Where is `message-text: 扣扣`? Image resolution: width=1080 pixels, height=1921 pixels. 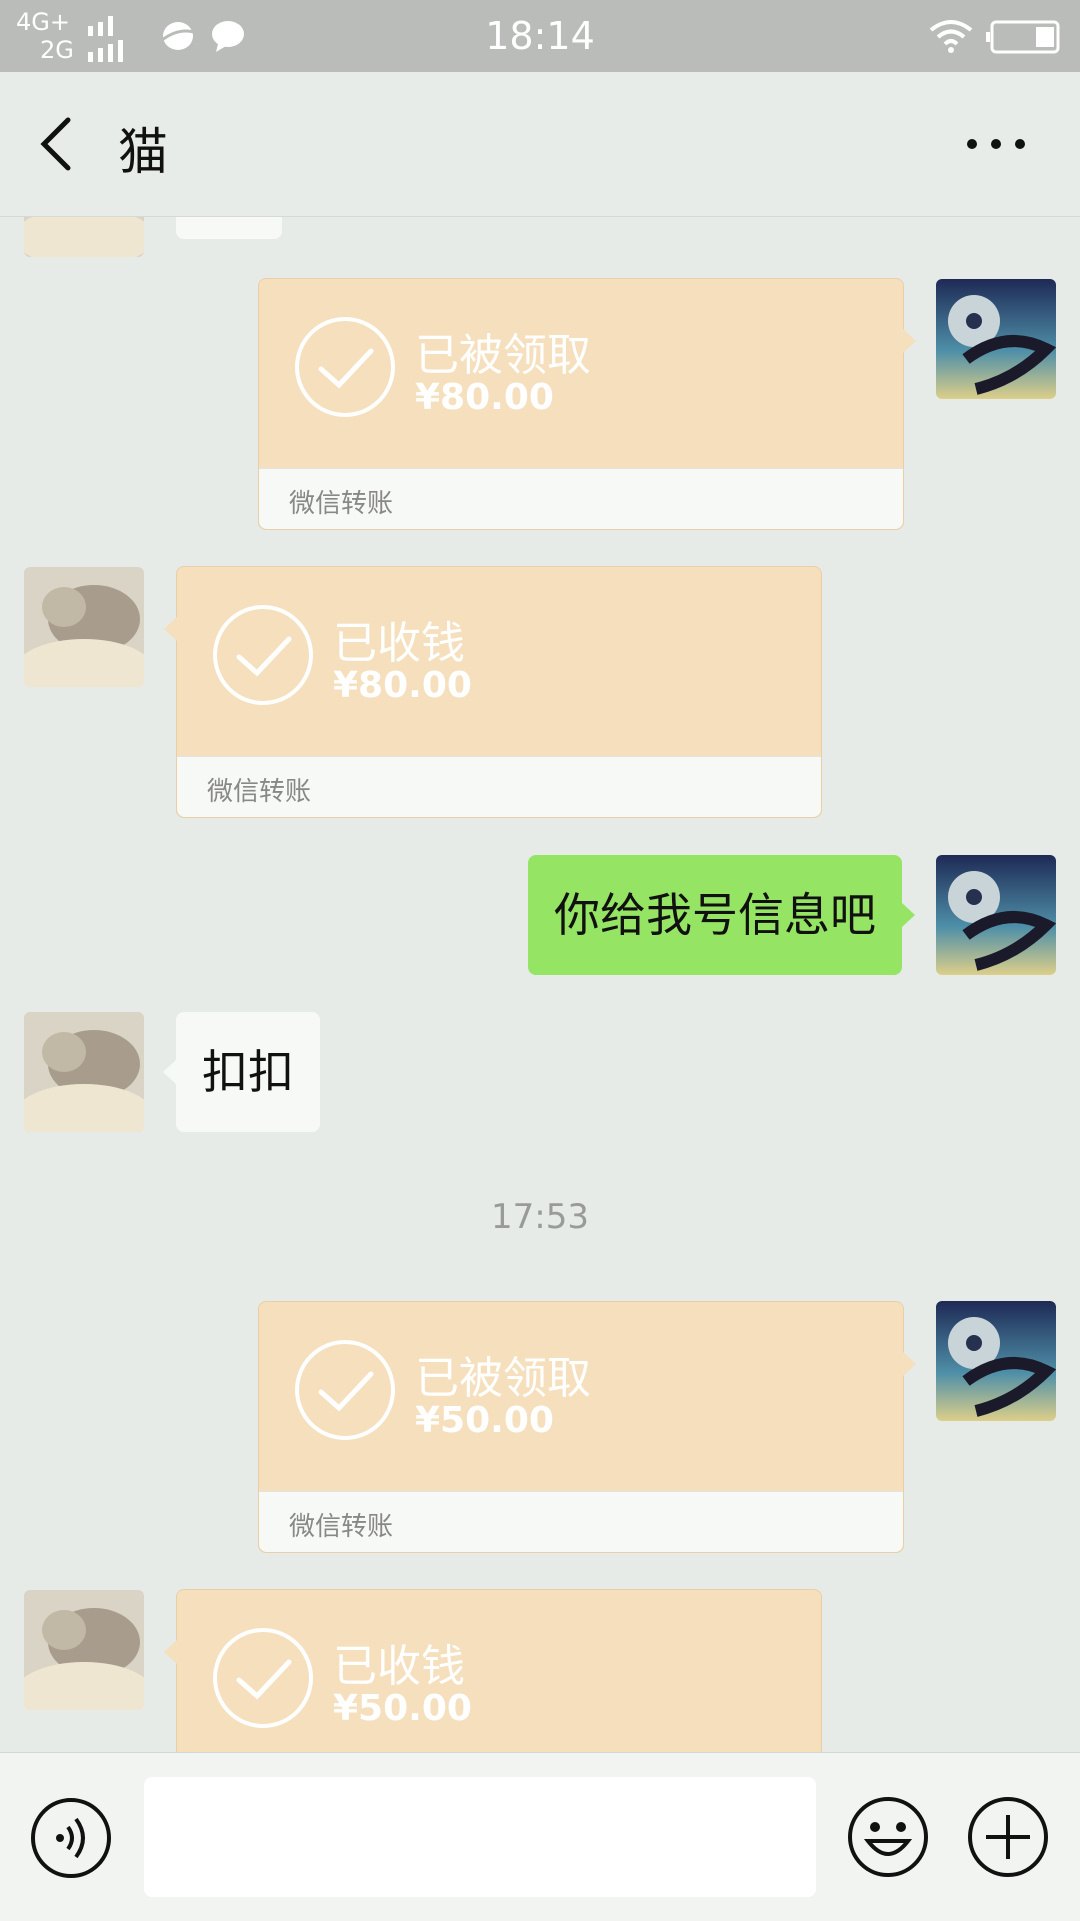 message-text: 扣扣 is located at coordinates (248, 1072).